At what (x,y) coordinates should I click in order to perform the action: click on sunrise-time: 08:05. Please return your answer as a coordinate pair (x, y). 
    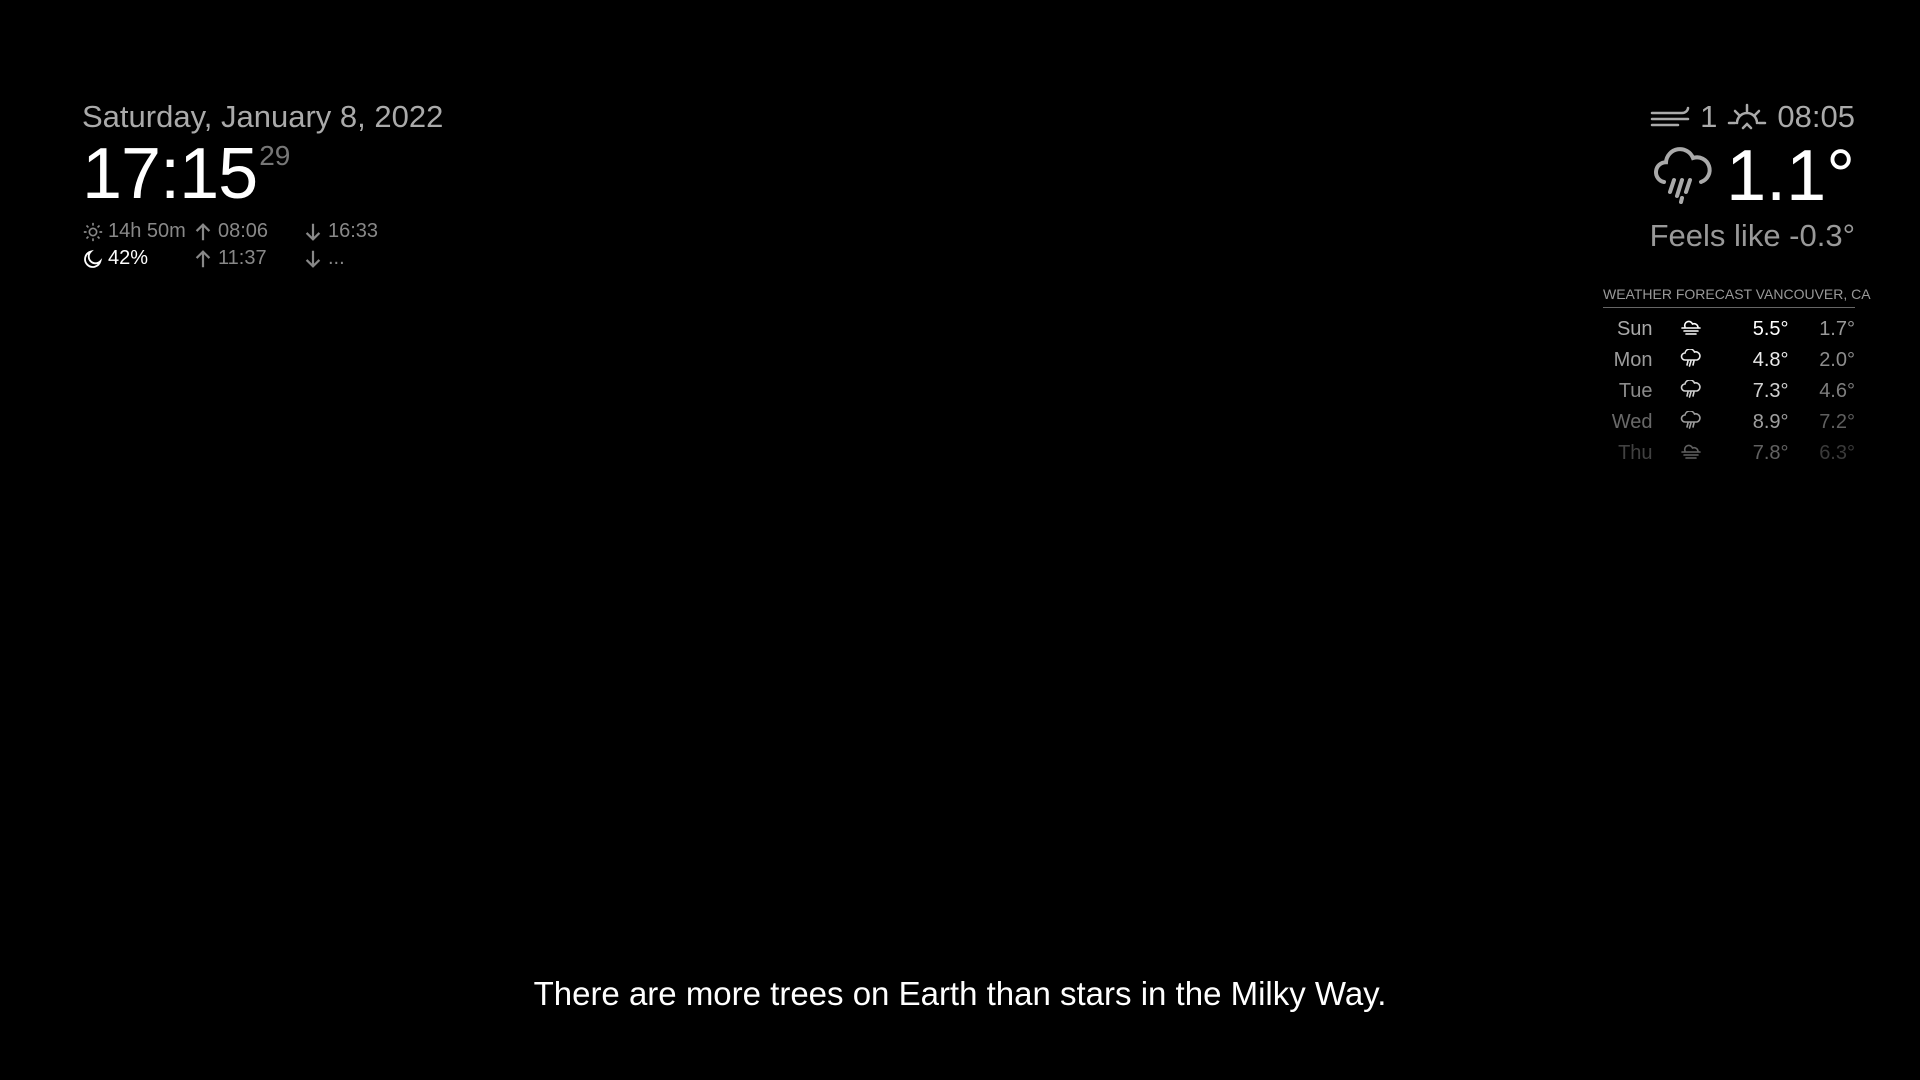
    Looking at the image, I should click on (1816, 116).